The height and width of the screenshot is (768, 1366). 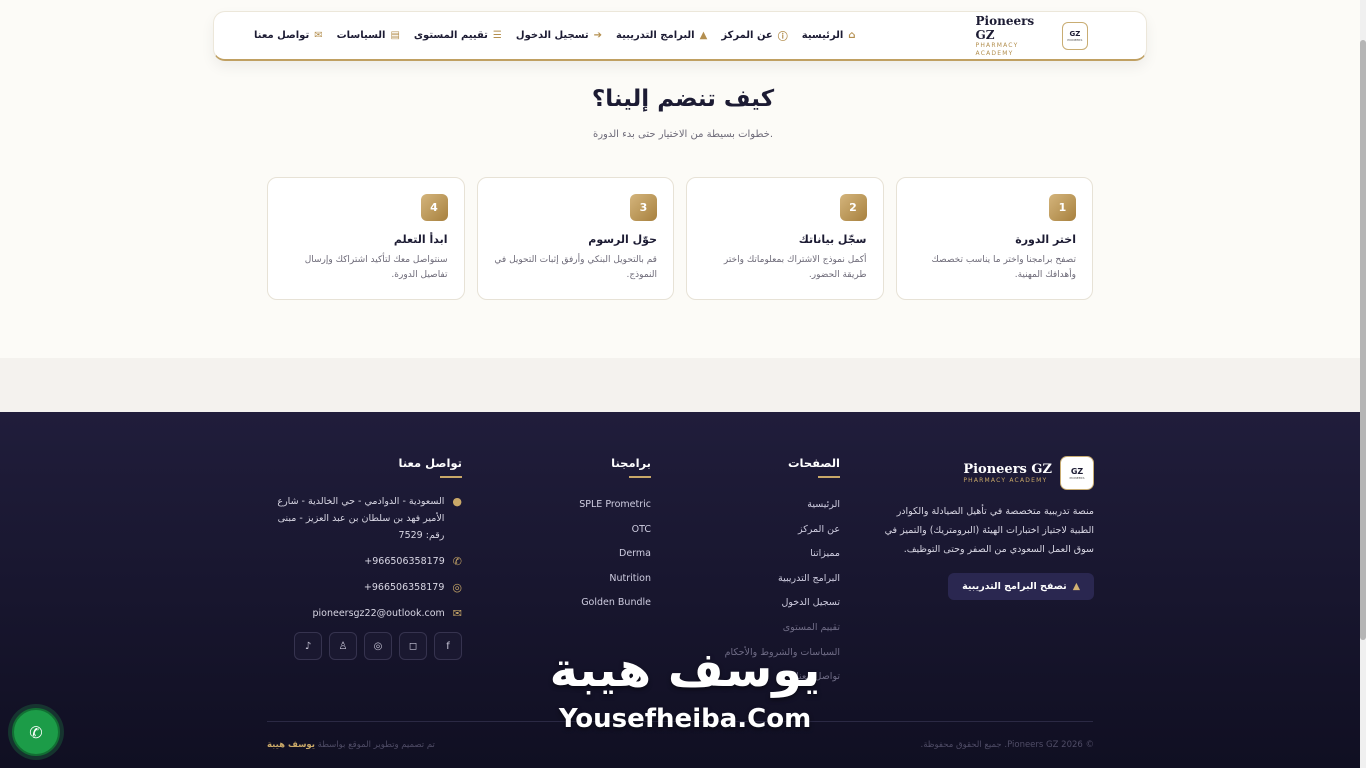 What do you see at coordinates (770, 505) in the screenshot?
I see `footer-link-home: الرئيسية` at bounding box center [770, 505].